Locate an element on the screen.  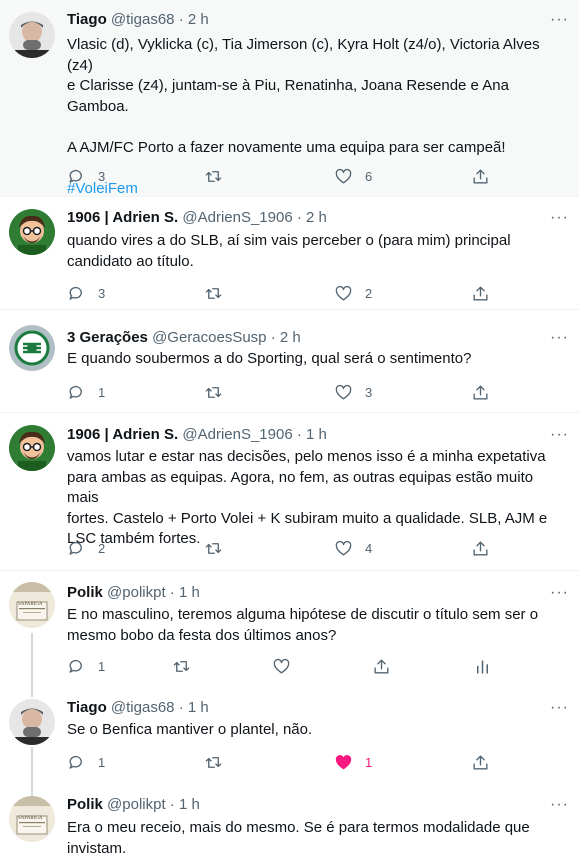
analytics-icon is located at coordinates (482, 666).